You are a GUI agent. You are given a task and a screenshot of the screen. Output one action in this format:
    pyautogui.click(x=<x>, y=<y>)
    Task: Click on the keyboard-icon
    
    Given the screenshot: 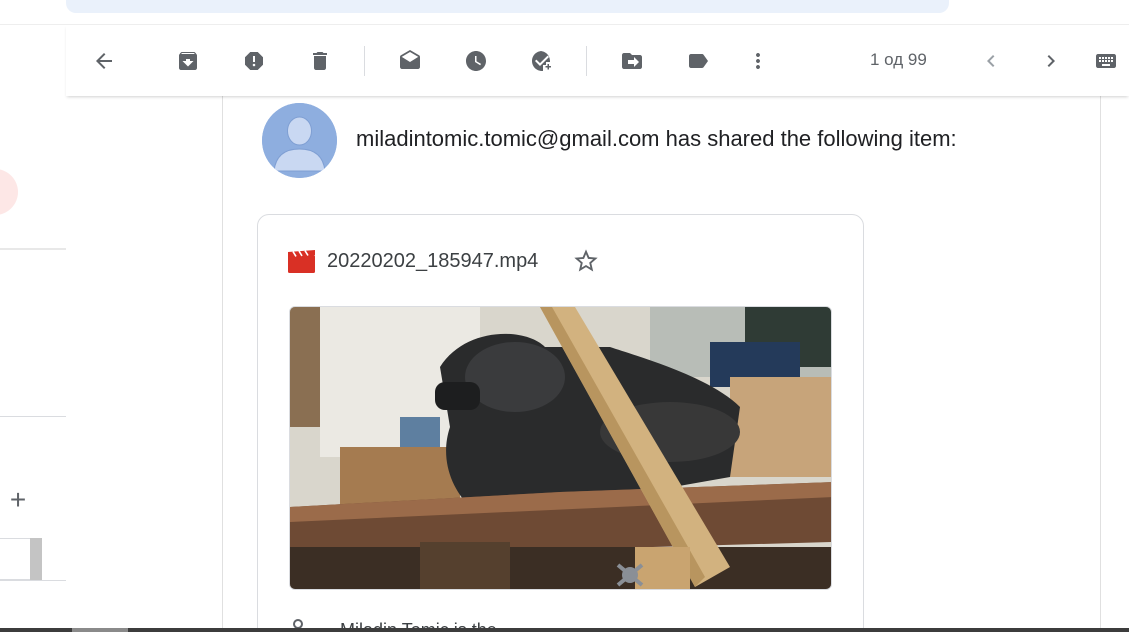 What is the action you would take?
    pyautogui.click(x=1106, y=61)
    